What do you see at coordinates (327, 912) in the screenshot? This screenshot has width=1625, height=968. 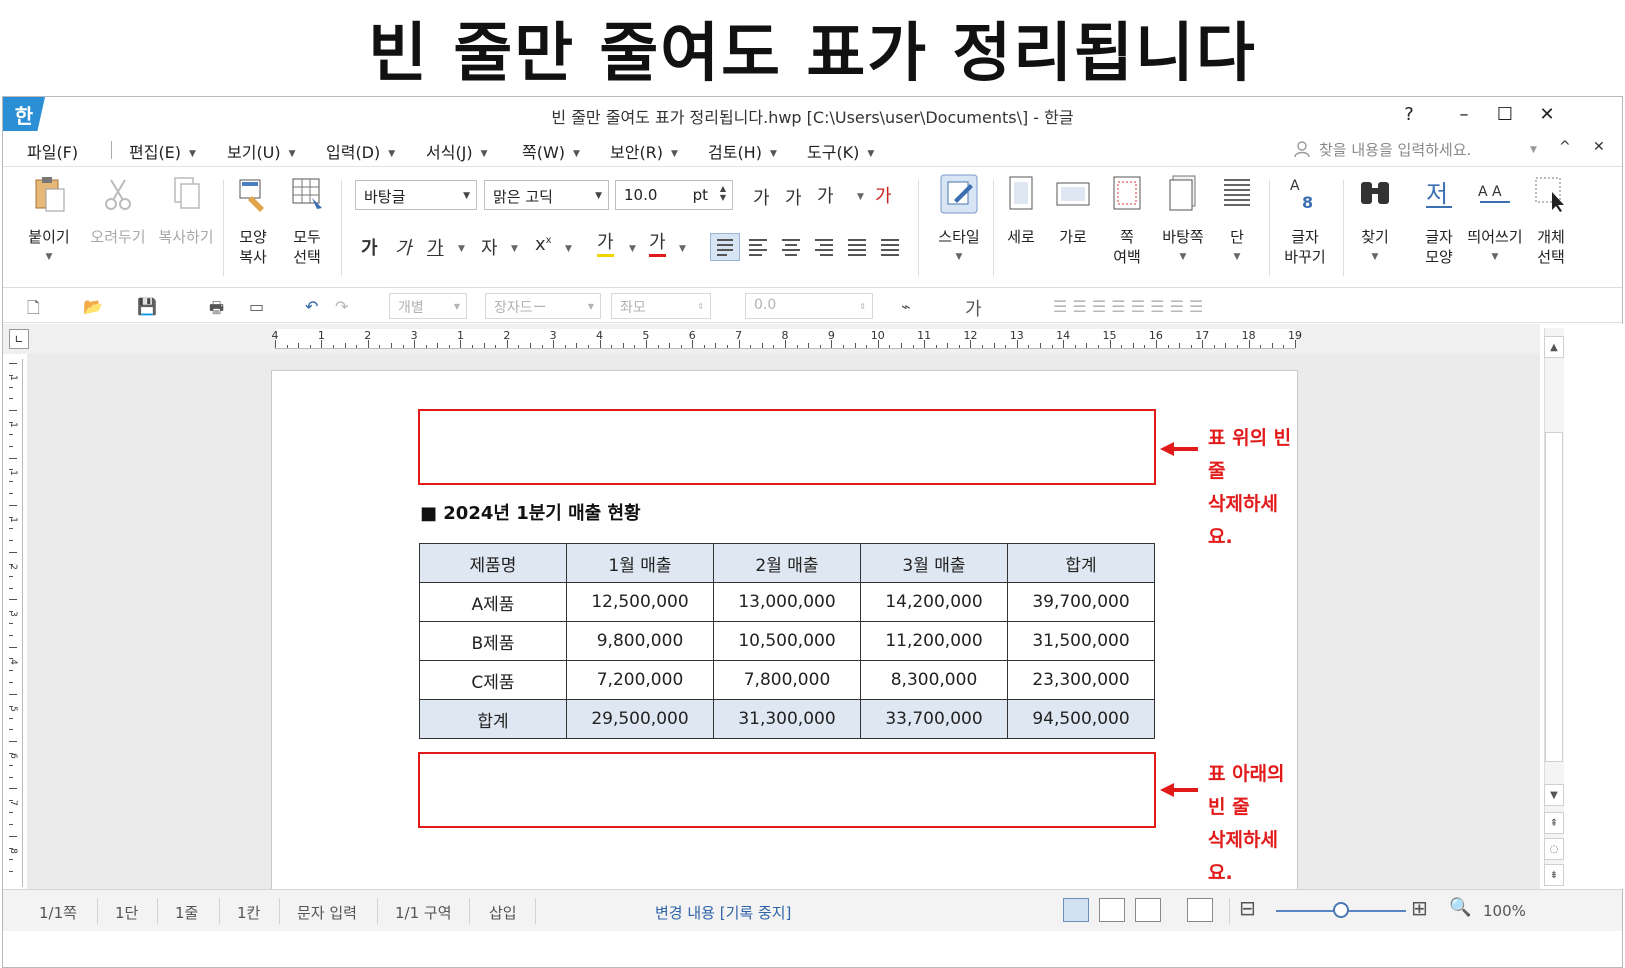 I see `status-mode: 문자 입력` at bounding box center [327, 912].